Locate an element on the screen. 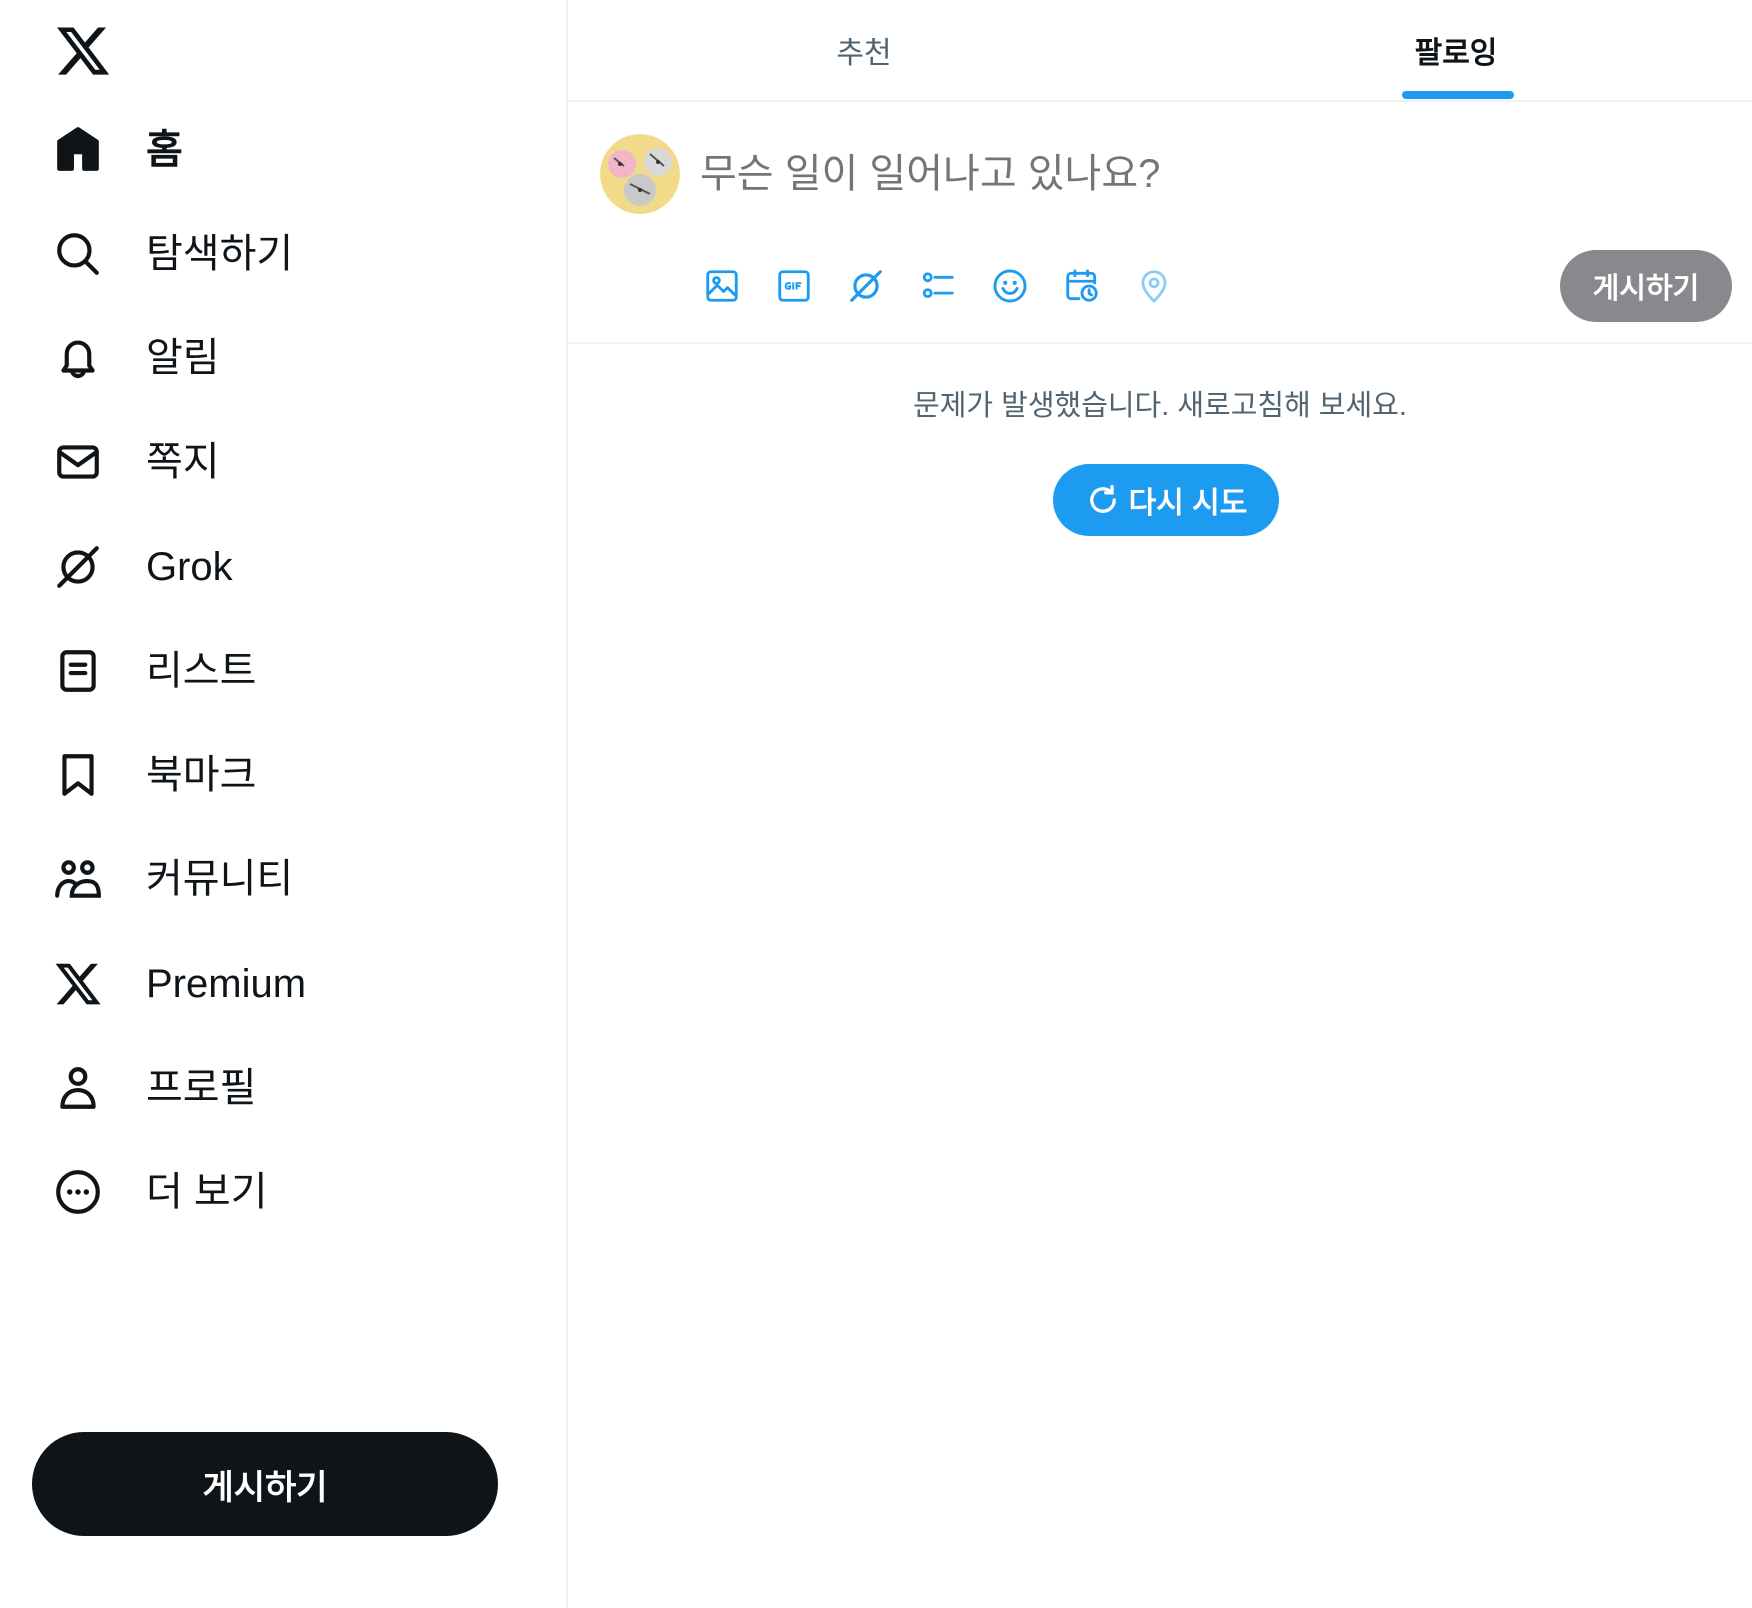 Image resolution: width=1752 pixels, height=1608 pixels. bell-icon is located at coordinates (78, 358).